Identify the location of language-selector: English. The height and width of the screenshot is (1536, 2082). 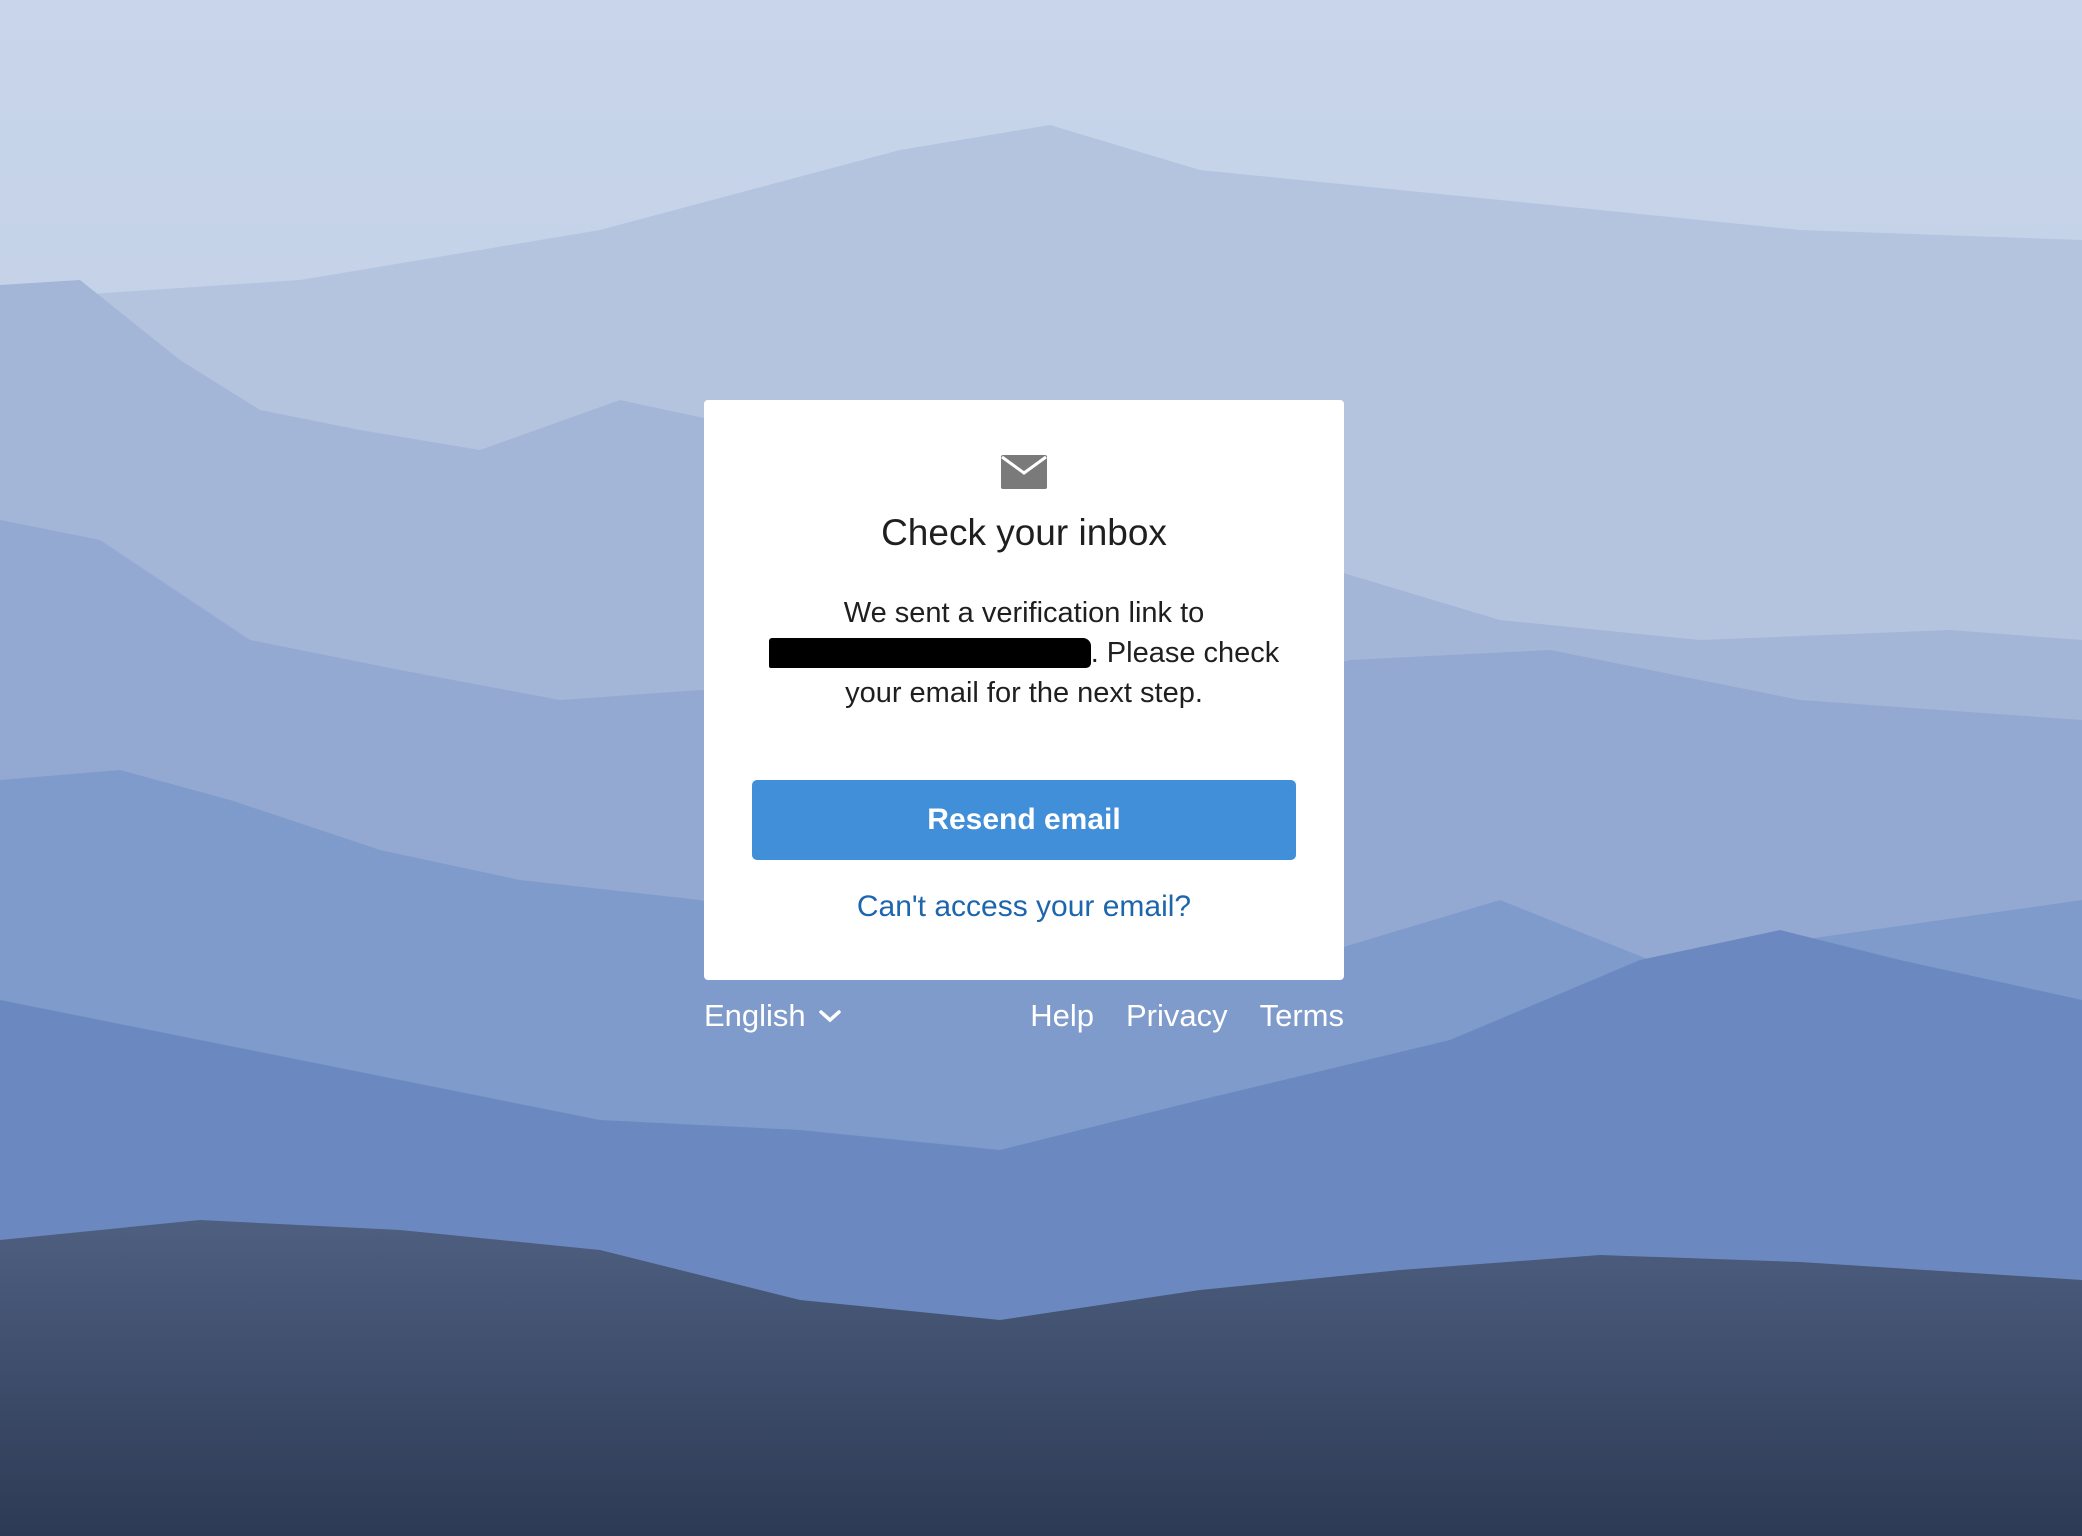
(773, 1016).